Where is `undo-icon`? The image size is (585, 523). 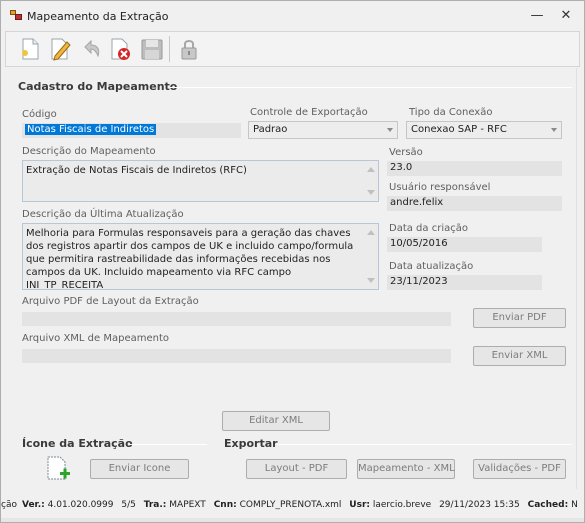 undo-icon is located at coordinates (92, 48).